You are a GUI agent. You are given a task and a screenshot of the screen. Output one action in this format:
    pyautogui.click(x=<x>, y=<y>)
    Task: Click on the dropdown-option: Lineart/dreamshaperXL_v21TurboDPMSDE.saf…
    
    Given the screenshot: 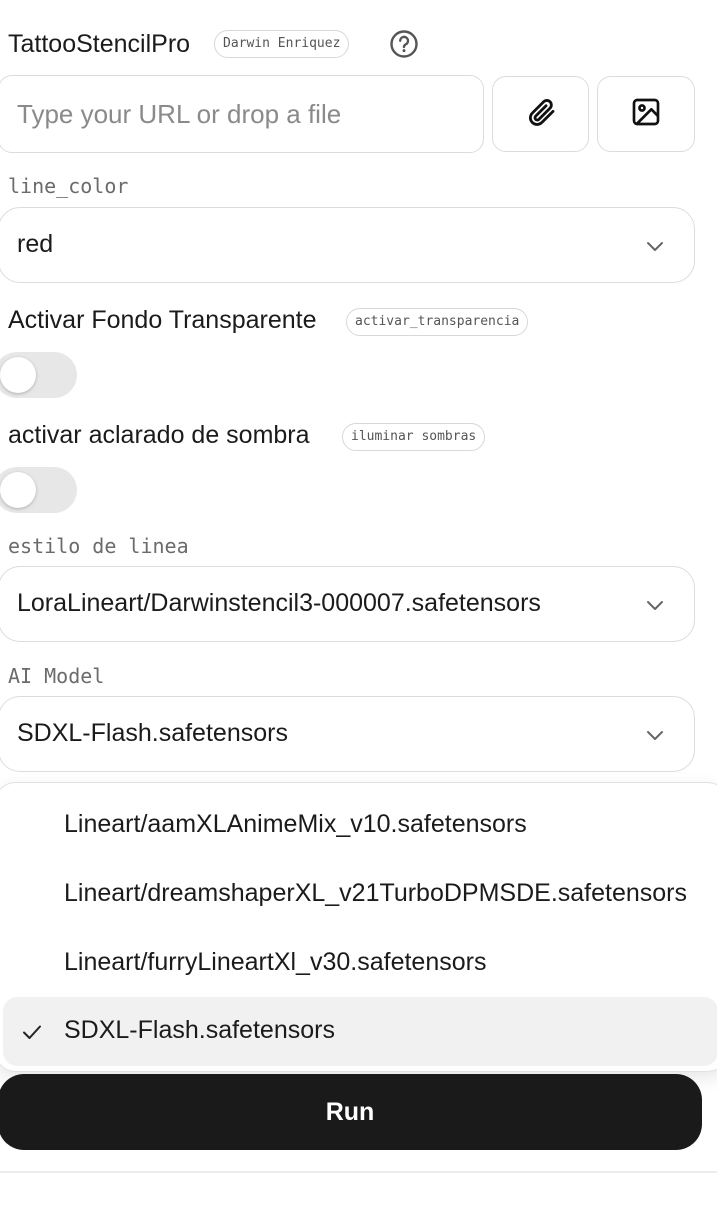 What is the action you would take?
    pyautogui.click(x=358, y=894)
    